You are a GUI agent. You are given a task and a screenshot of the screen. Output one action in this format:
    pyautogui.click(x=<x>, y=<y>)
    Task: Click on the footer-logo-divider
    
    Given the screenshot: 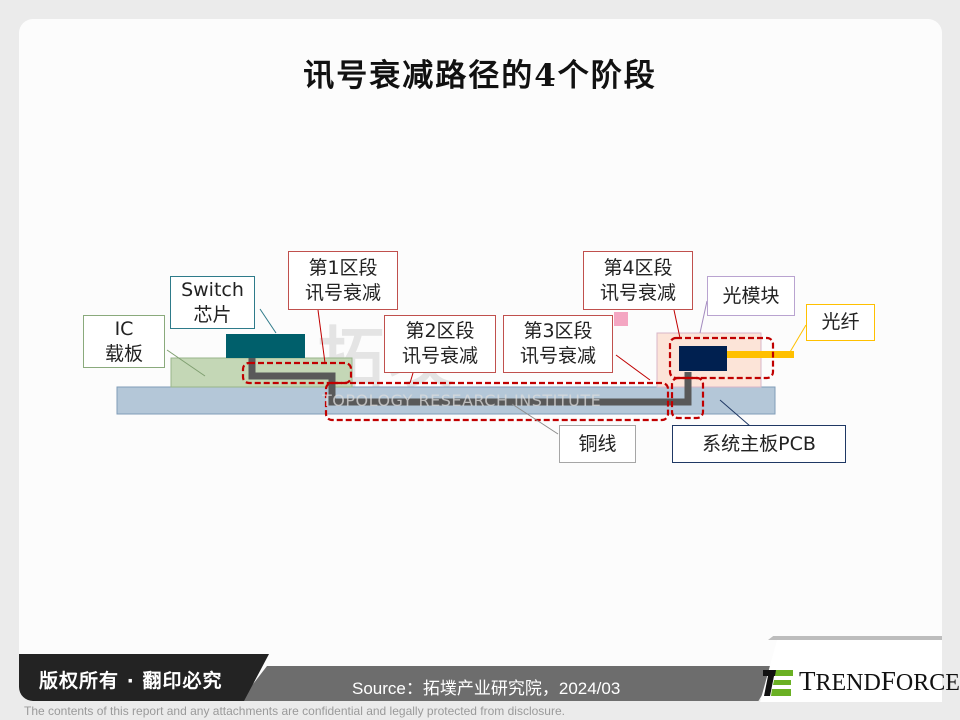 What is the action you would take?
    pyautogui.click(x=855, y=638)
    